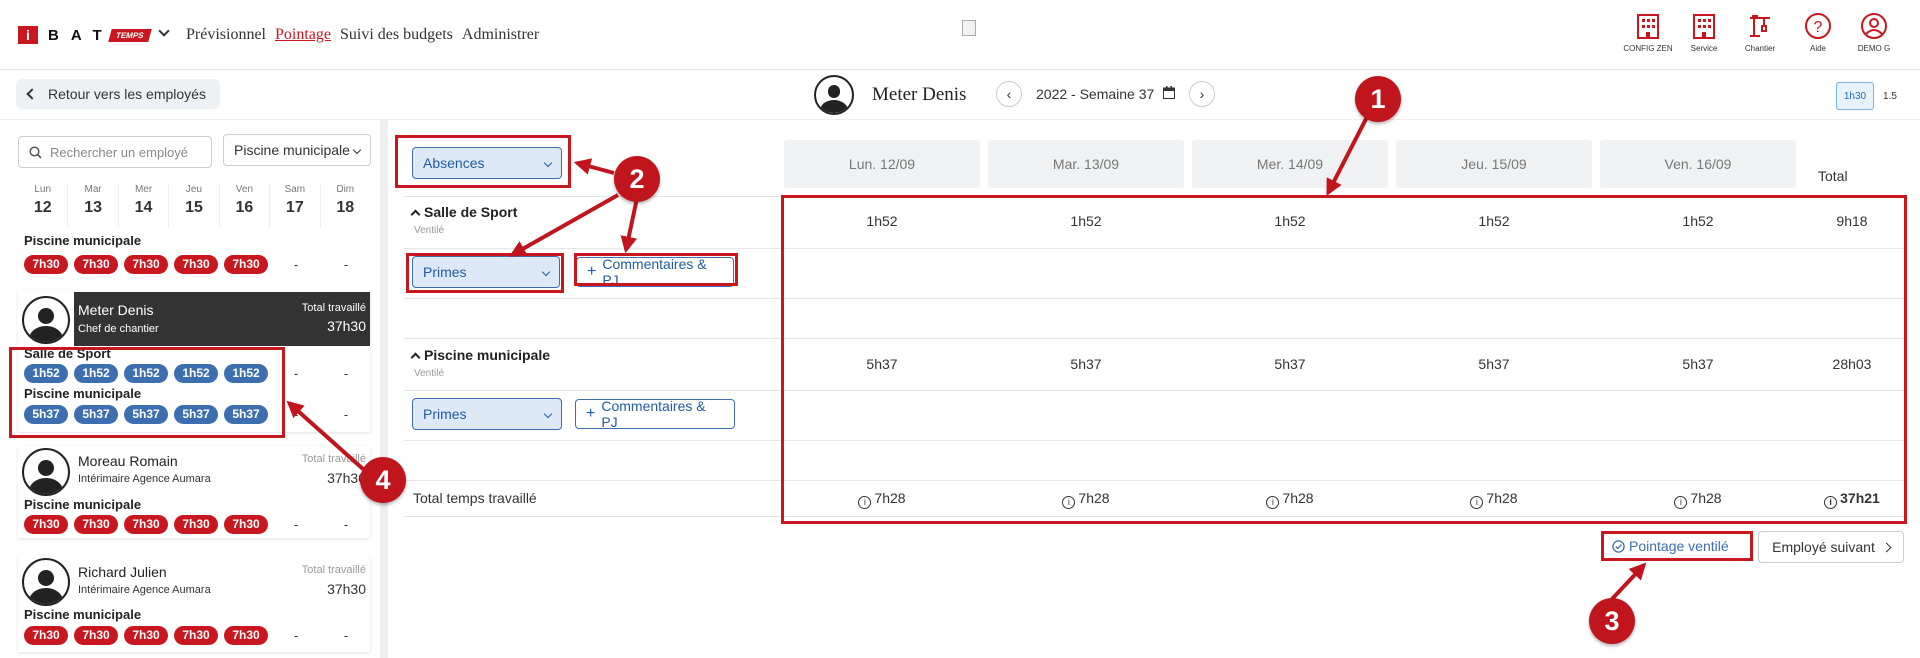 The width and height of the screenshot is (1920, 658). I want to click on chevron-left-icon, so click(32, 94).